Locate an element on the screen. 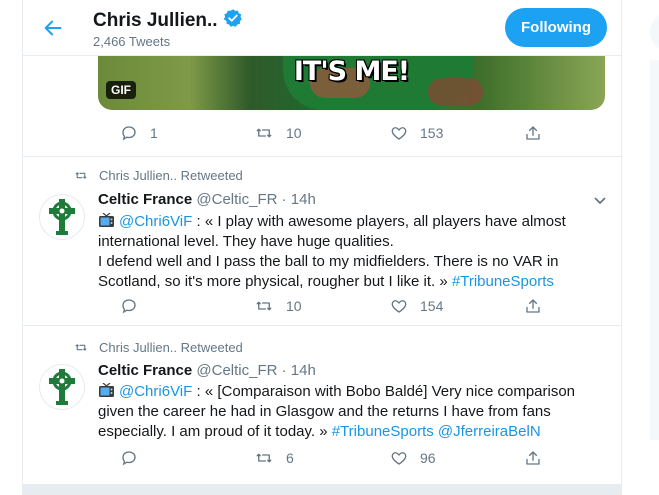  retweet-count: 6 is located at coordinates (290, 458).